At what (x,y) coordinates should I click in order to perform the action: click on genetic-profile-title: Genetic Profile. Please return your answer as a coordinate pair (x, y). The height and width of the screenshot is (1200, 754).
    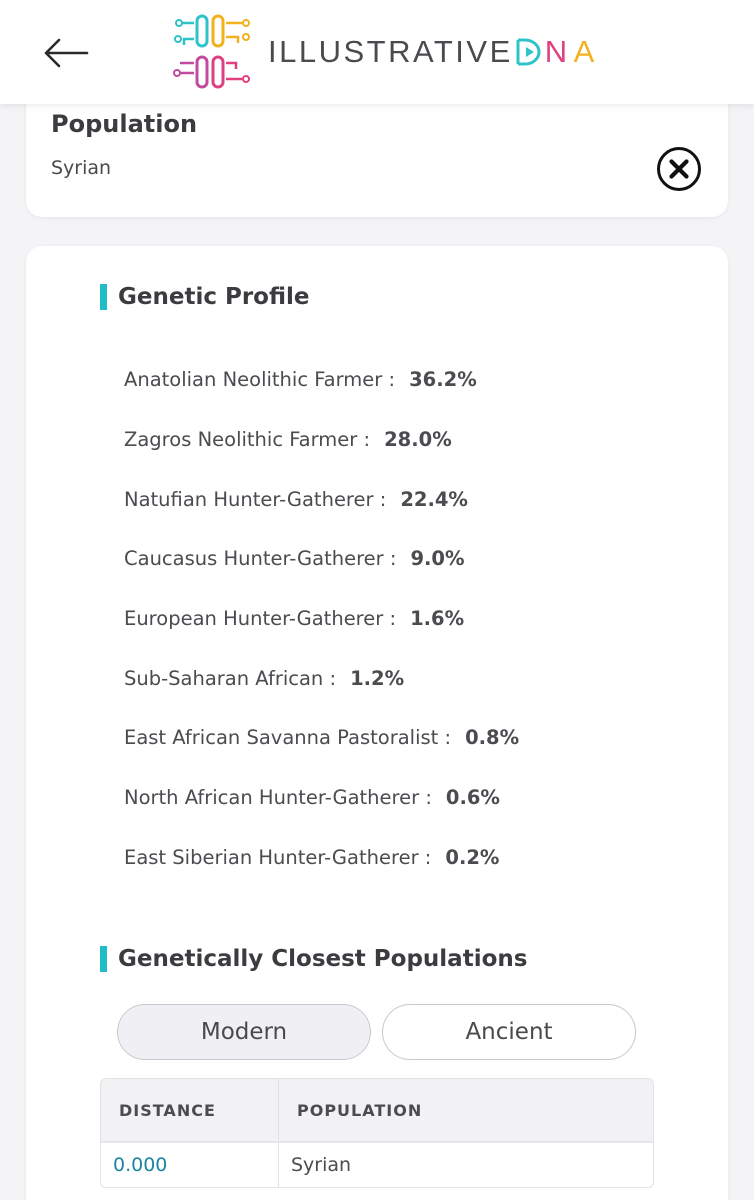
    Looking at the image, I should click on (214, 297).